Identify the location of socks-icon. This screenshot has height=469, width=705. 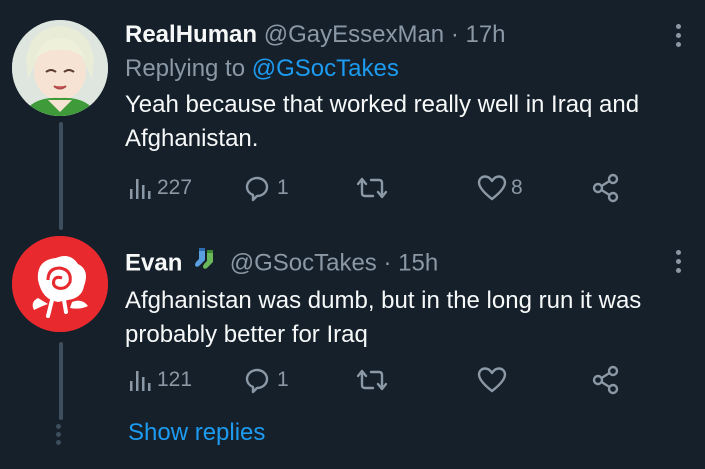
(206, 264).